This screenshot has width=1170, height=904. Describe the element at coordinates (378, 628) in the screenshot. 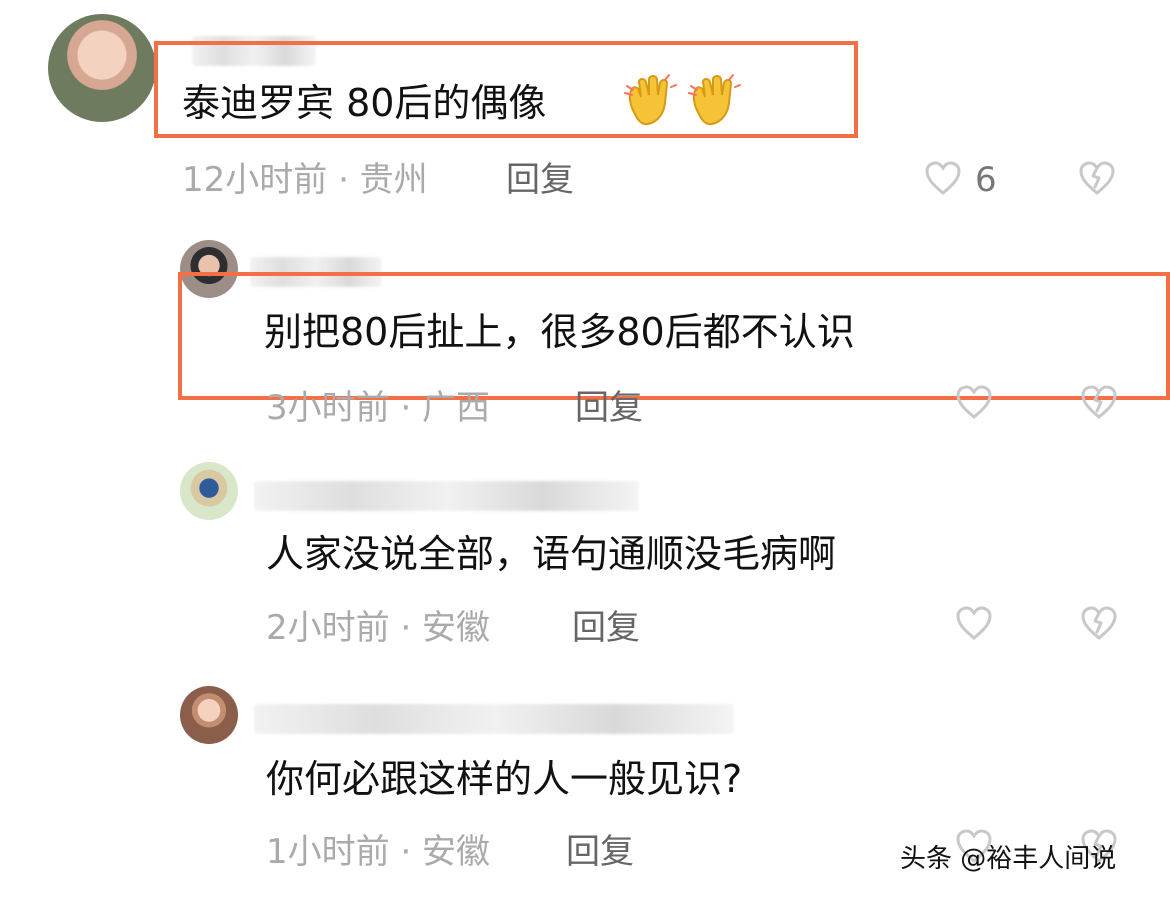

I see `comment-meta: 2小时前 · 安徽` at that location.